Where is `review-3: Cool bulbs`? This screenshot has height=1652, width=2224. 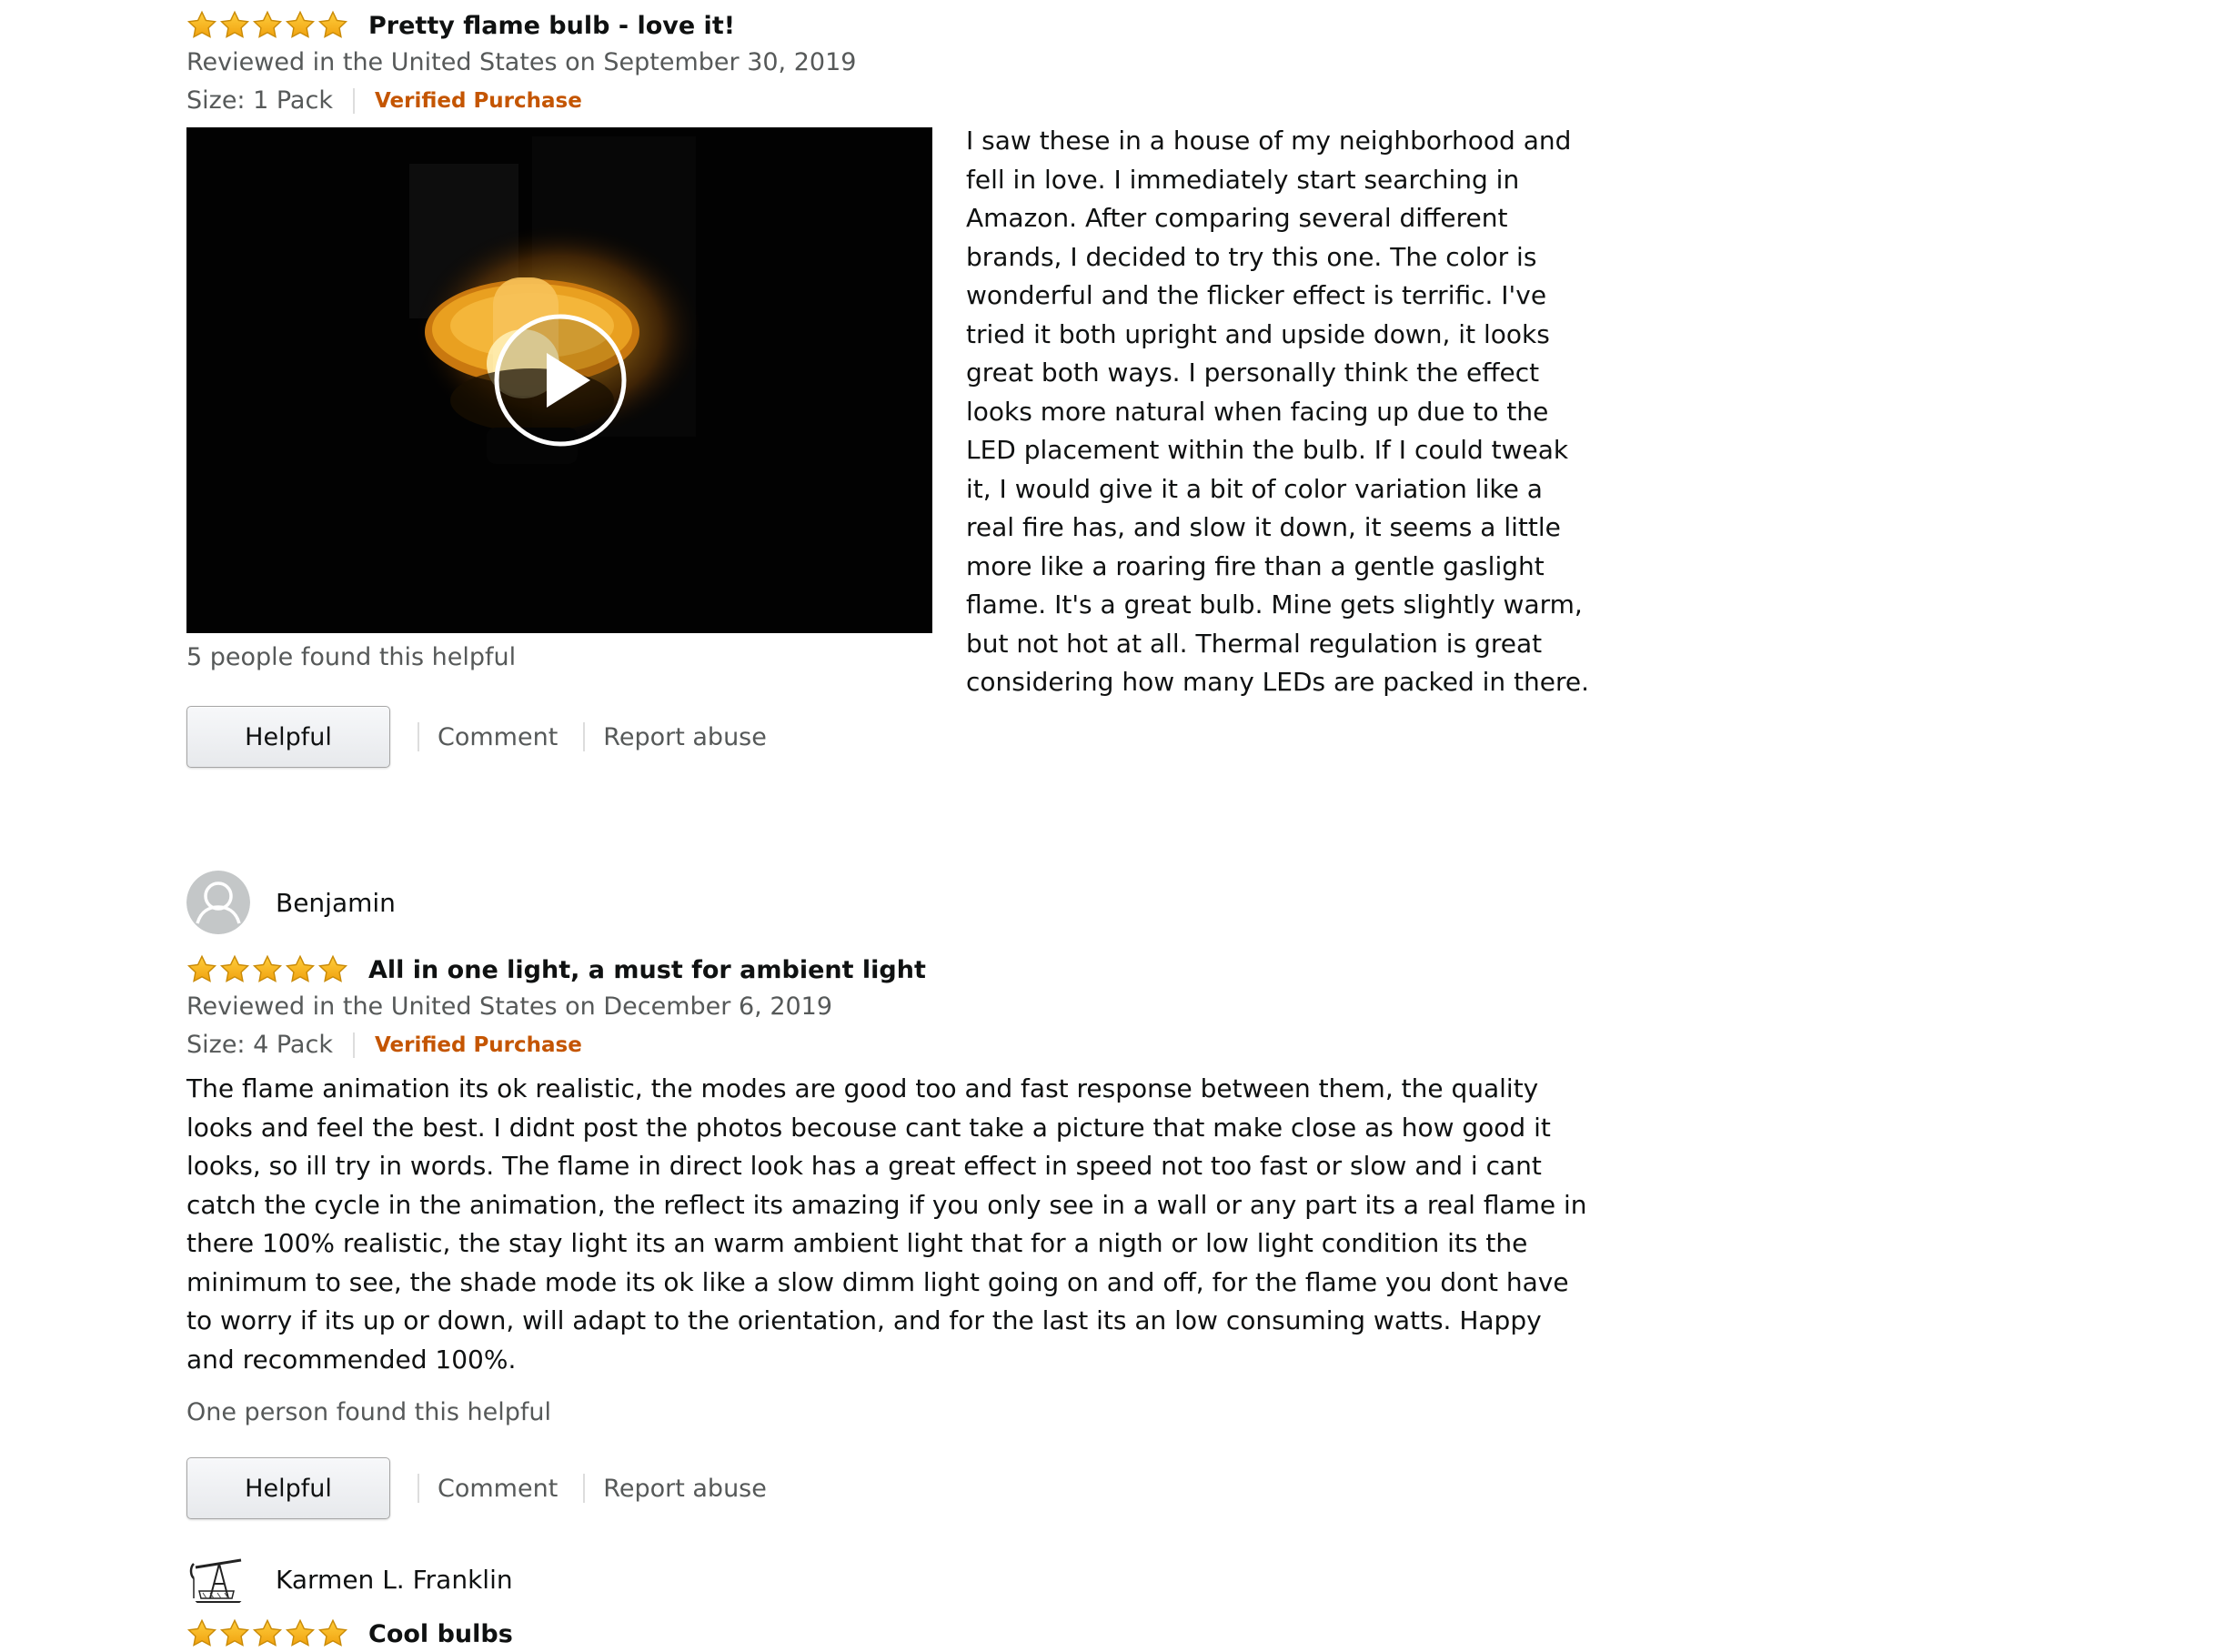 review-3: Cool bulbs is located at coordinates (889, 1634).